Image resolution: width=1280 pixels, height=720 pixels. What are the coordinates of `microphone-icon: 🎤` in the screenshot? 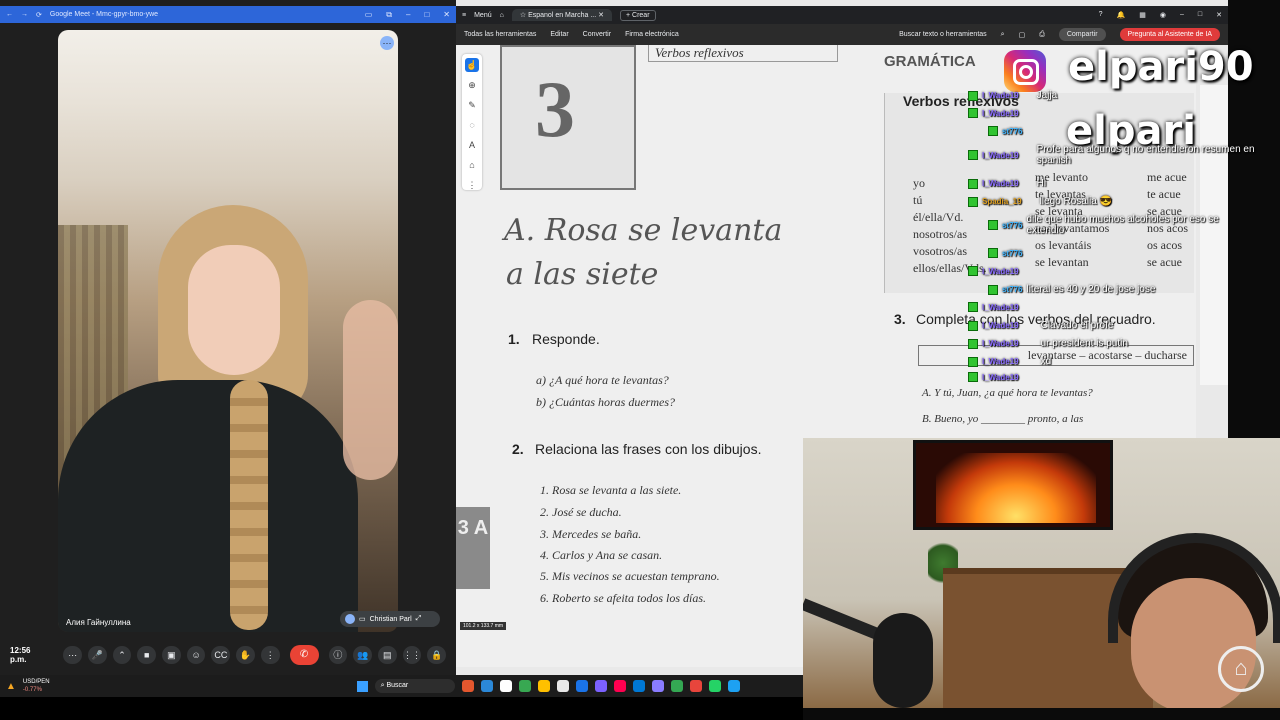 It's located at (97, 655).